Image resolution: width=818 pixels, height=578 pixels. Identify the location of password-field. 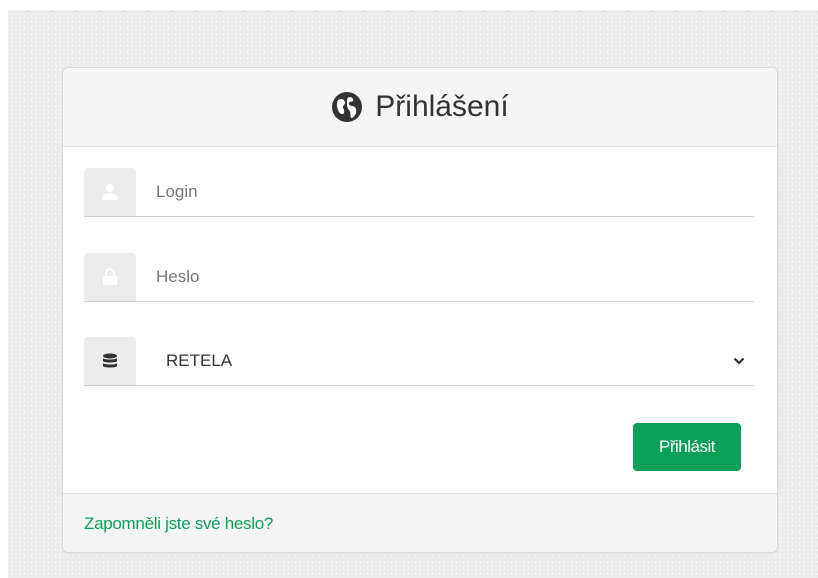
(419, 277).